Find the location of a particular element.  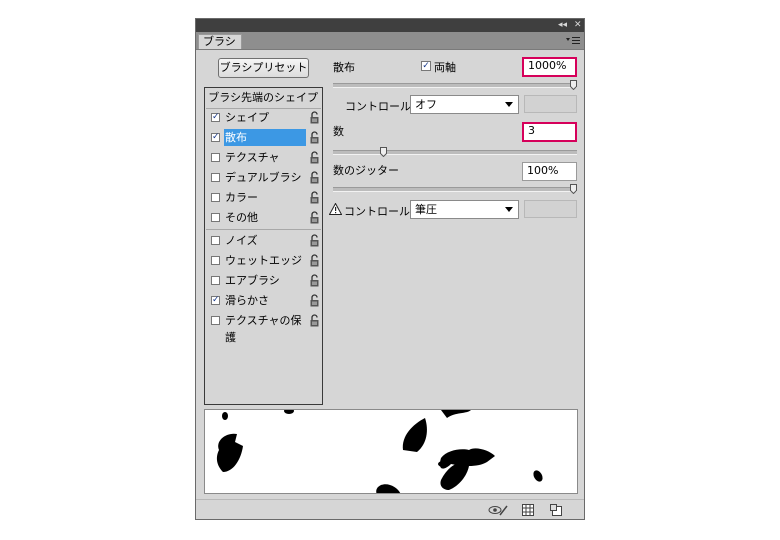

list-item-label: エアブラシ is located at coordinates (252, 280).